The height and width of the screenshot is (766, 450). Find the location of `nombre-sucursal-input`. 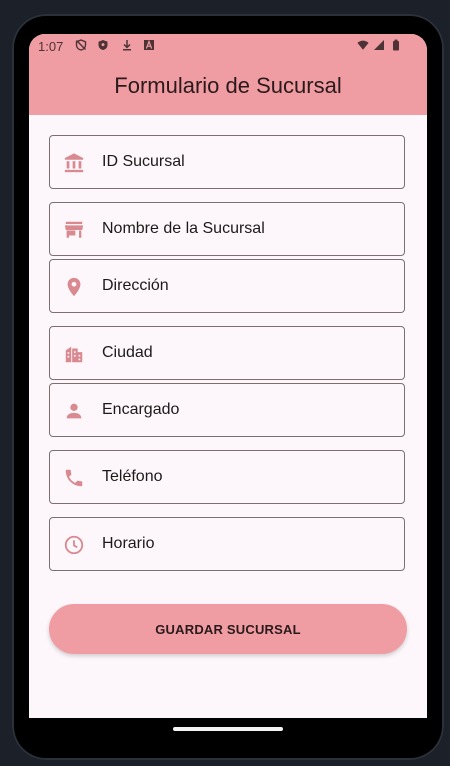

nombre-sucursal-input is located at coordinates (247, 229).